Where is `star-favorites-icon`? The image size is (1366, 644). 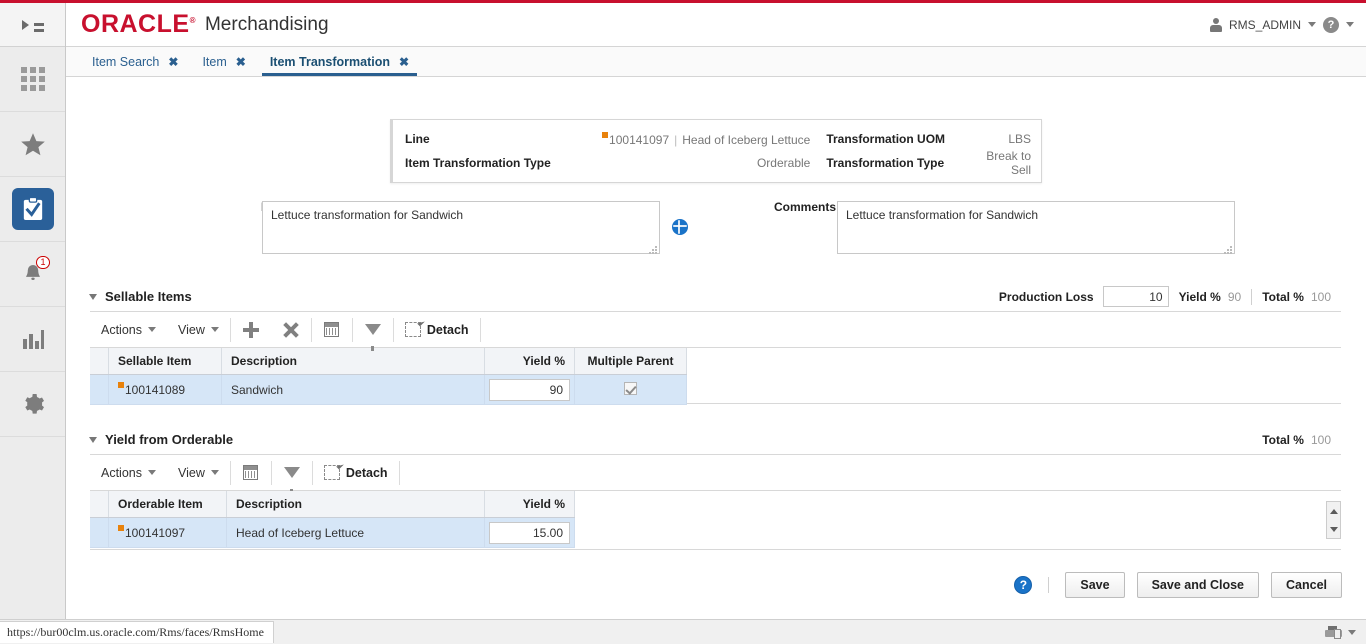
star-favorites-icon is located at coordinates (32, 143).